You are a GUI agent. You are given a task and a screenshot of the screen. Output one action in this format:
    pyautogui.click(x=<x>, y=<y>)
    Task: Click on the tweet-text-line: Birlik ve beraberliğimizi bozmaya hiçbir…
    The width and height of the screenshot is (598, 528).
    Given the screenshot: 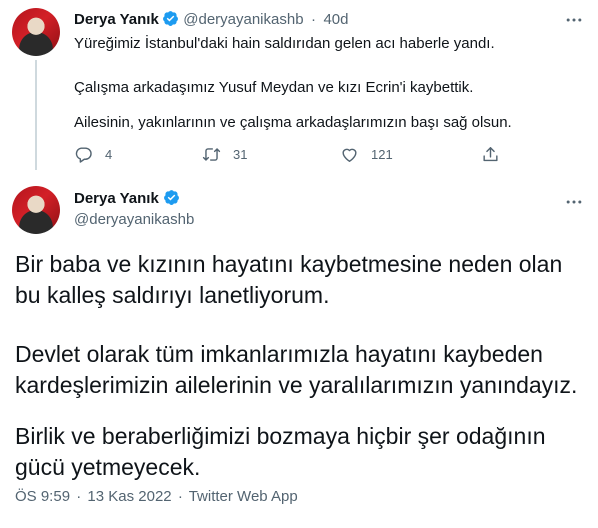 What is the action you would take?
    pyautogui.click(x=280, y=436)
    